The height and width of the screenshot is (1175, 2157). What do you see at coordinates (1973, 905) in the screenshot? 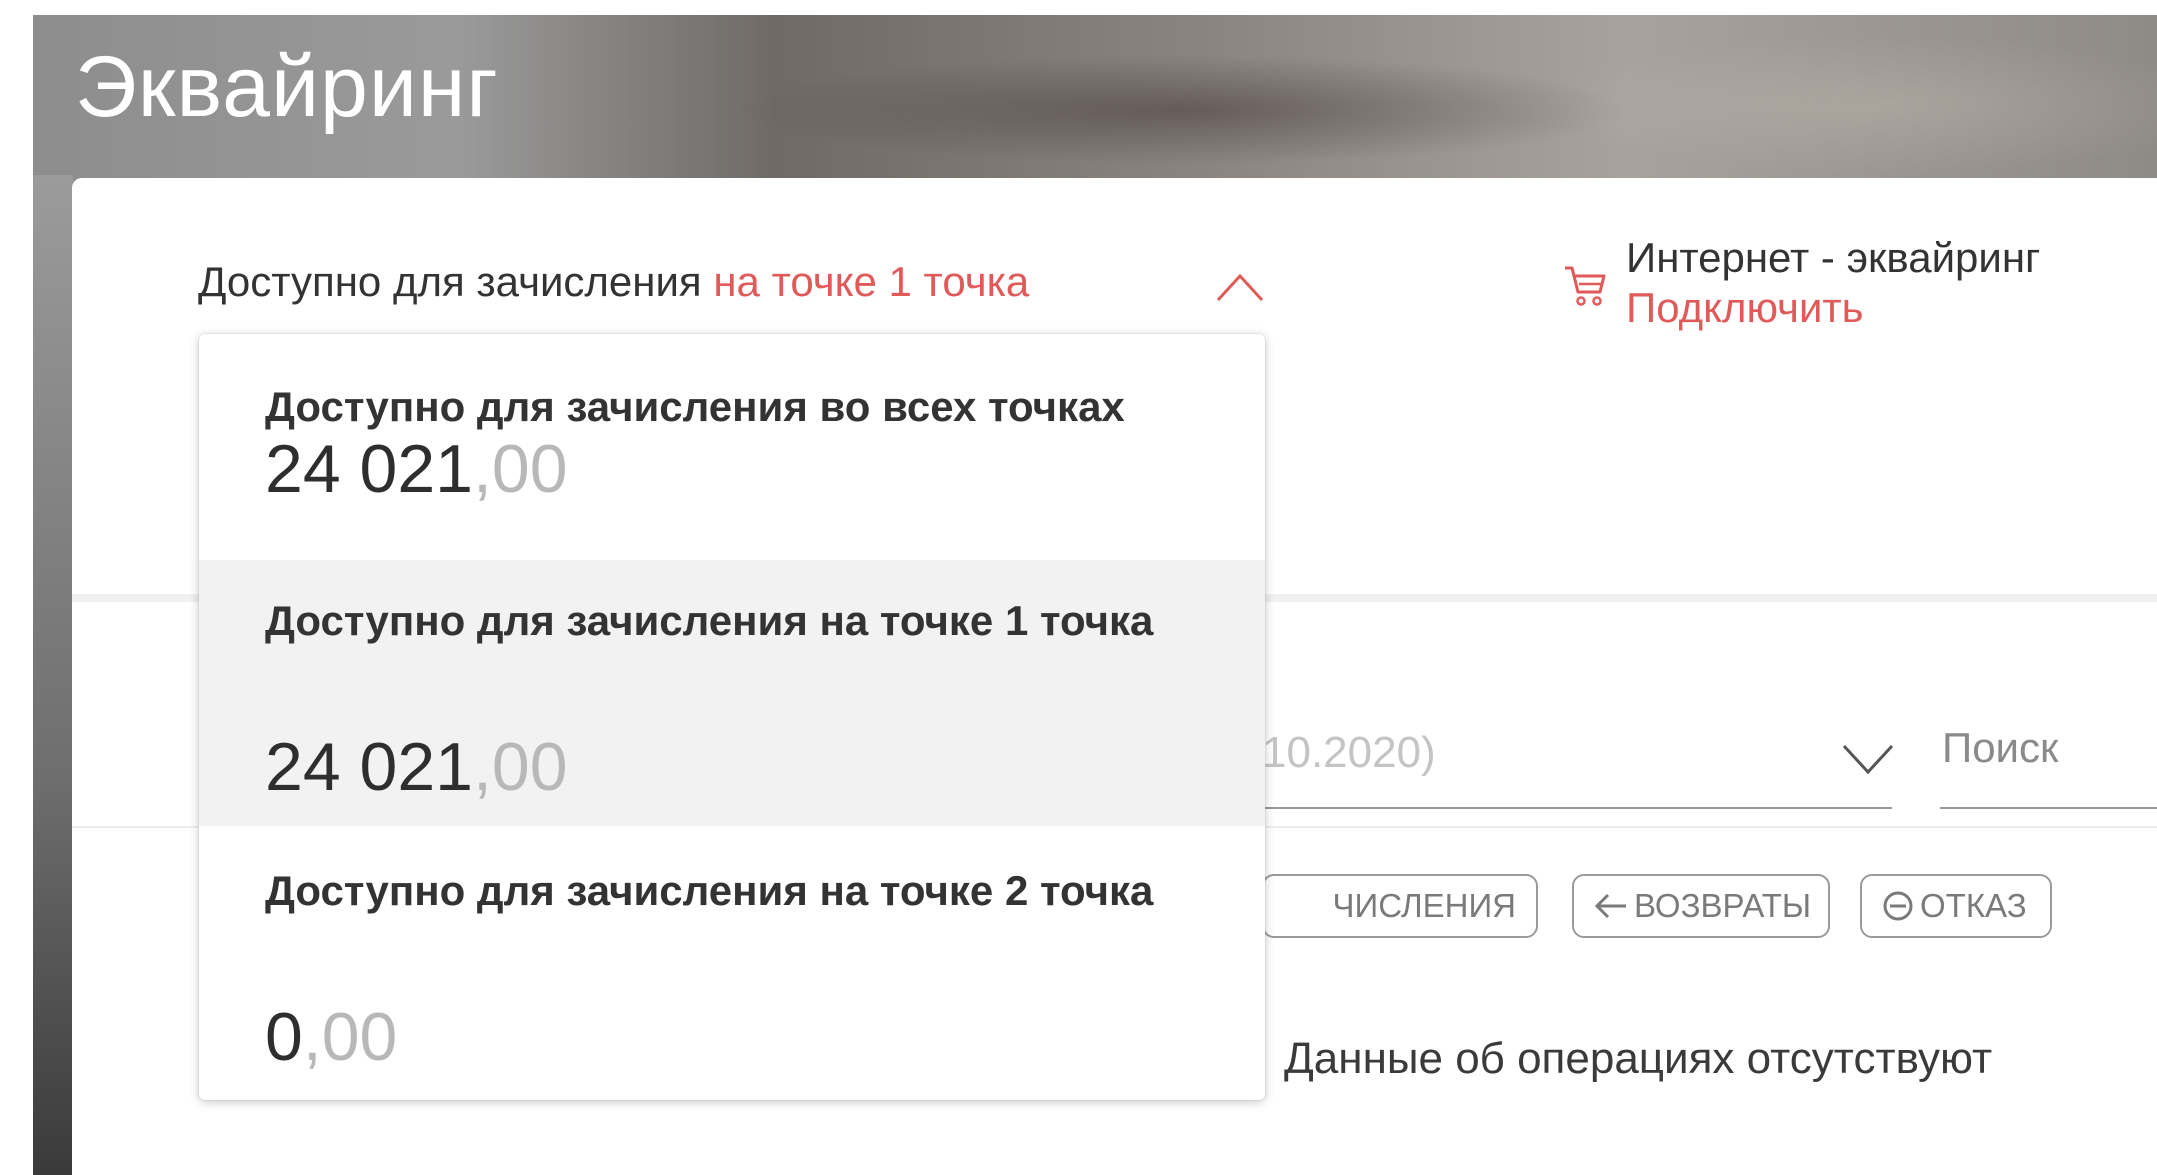
I see `filter-chip-label: ОТКАЗ` at bounding box center [1973, 905].